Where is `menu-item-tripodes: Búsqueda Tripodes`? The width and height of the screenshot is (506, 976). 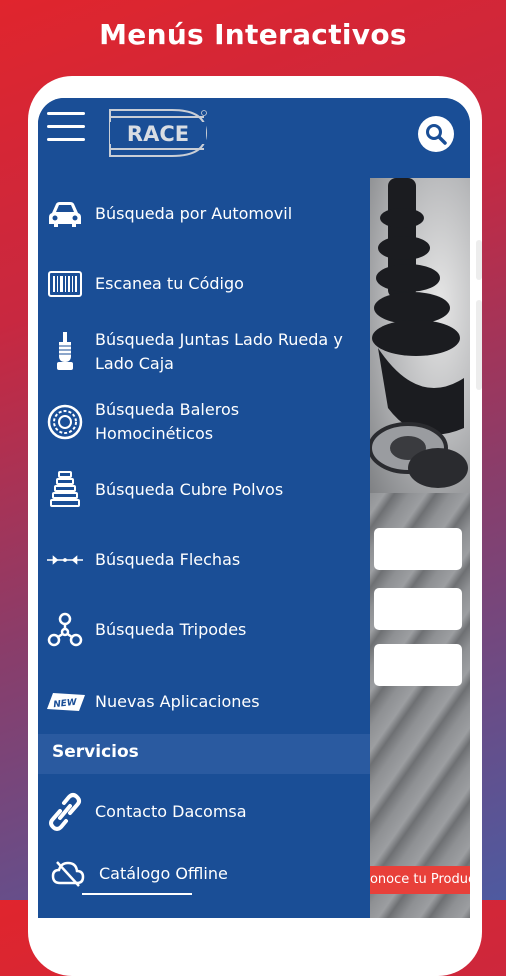
menu-item-tripodes: Búsqueda Tripodes is located at coordinates (204, 630).